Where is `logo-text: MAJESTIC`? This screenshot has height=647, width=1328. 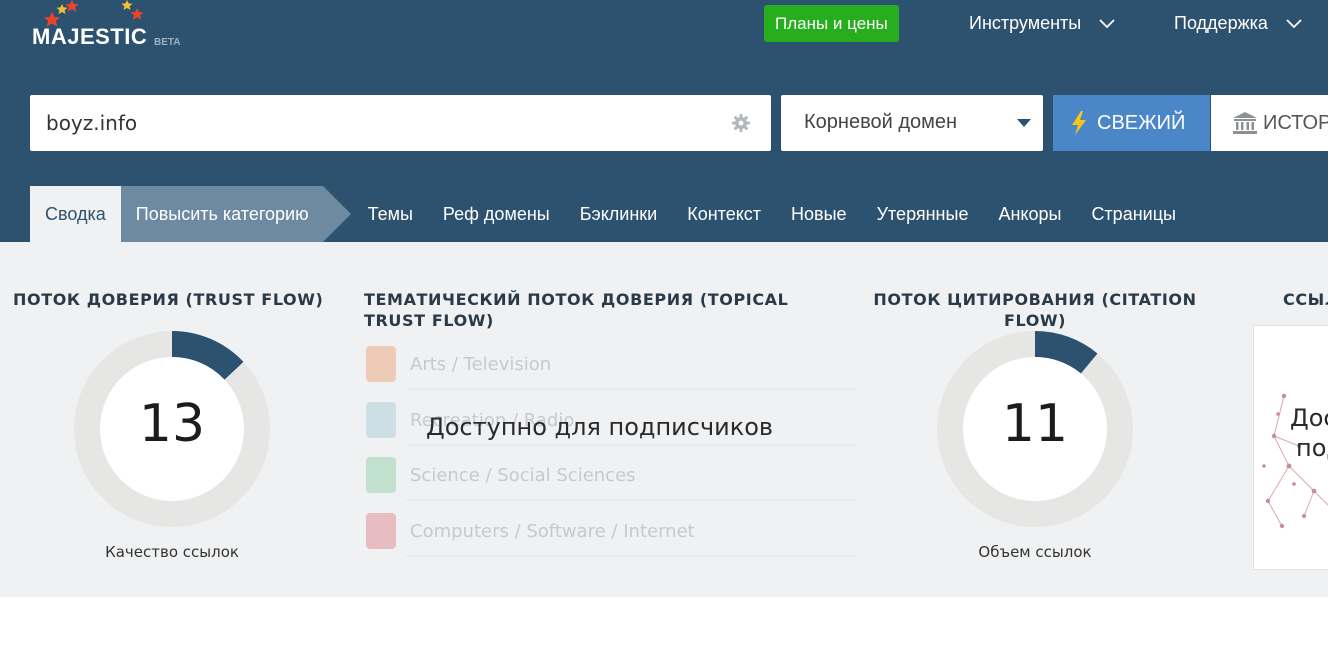 logo-text: MAJESTIC is located at coordinates (90, 36).